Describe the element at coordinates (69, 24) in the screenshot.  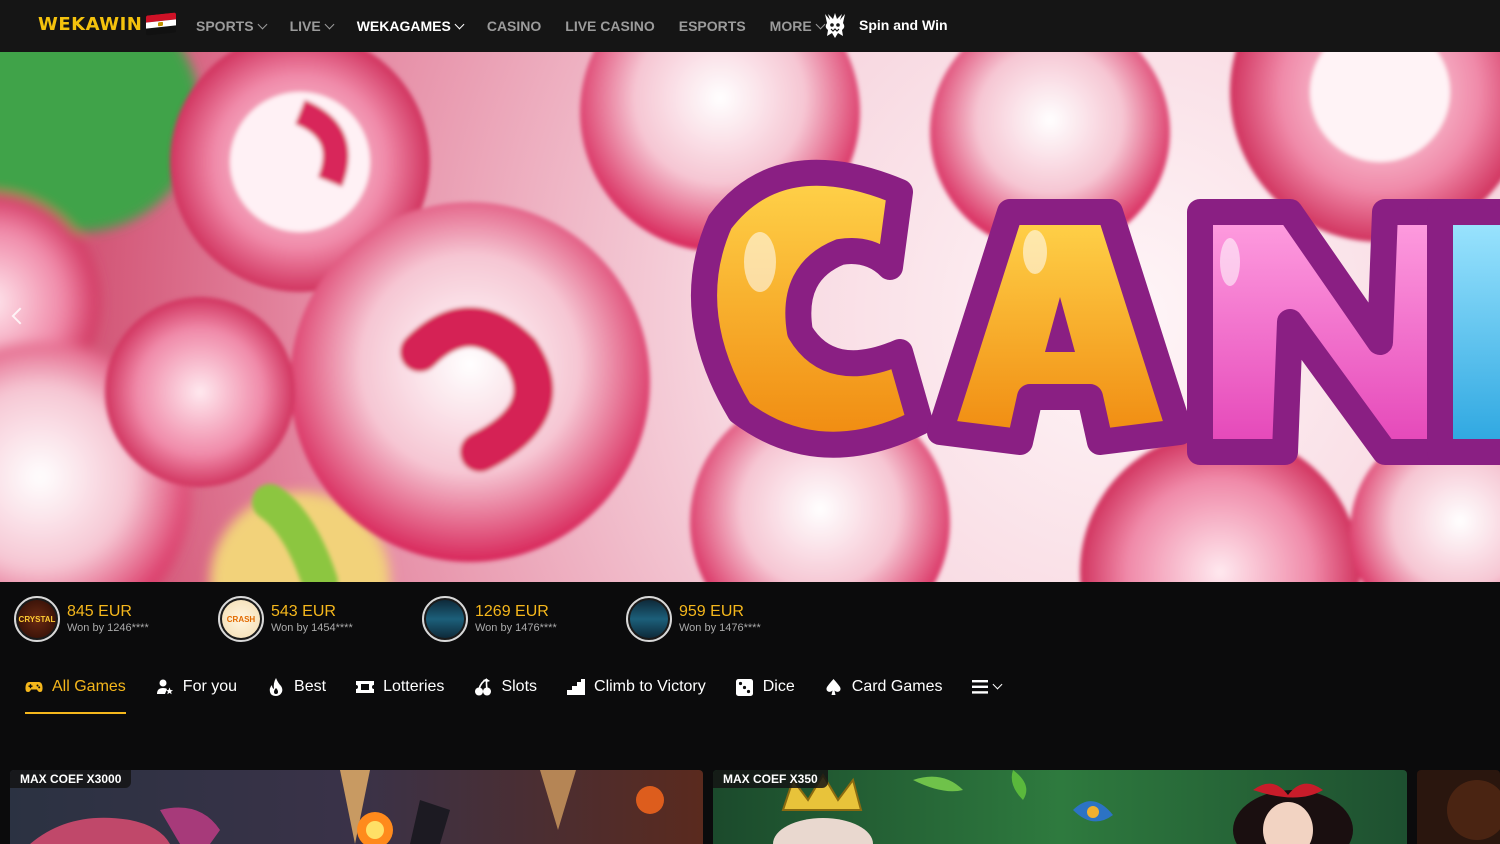
I see `logo-text-part1: WEKA` at that location.